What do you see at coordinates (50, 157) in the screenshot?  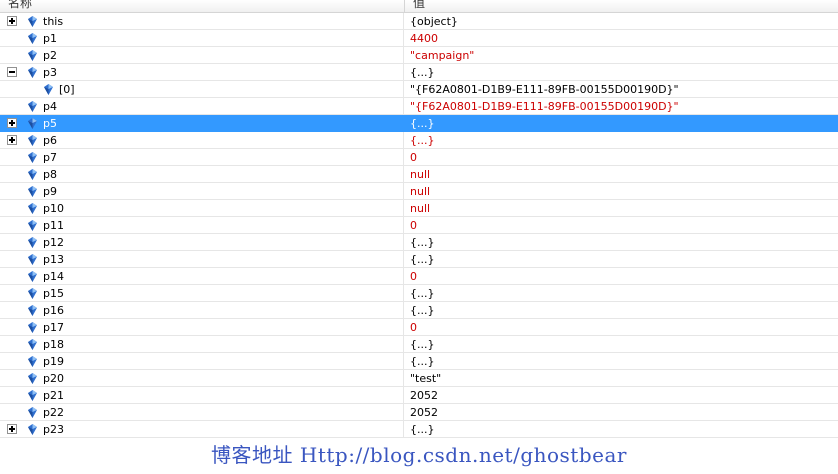 I see `variable-name: p7` at bounding box center [50, 157].